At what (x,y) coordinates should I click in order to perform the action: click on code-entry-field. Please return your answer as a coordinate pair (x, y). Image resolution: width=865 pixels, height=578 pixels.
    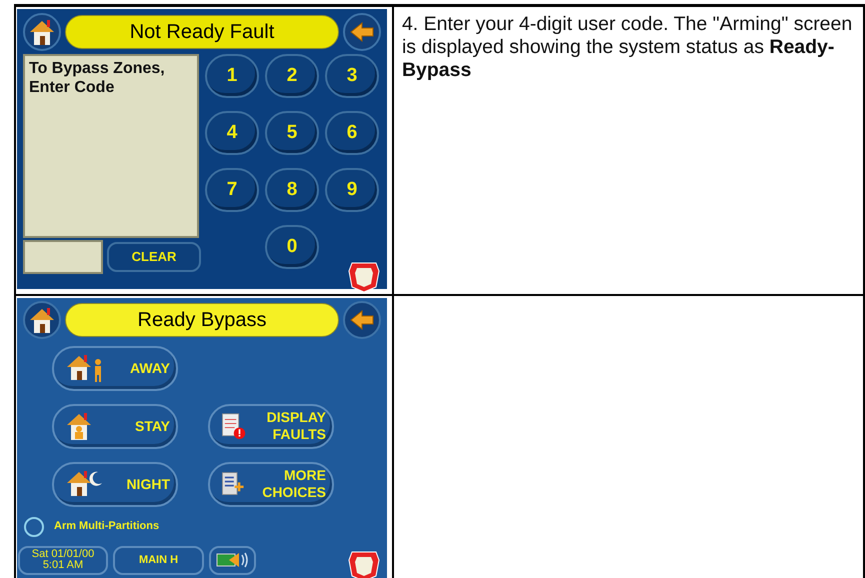
    Looking at the image, I should click on (63, 257).